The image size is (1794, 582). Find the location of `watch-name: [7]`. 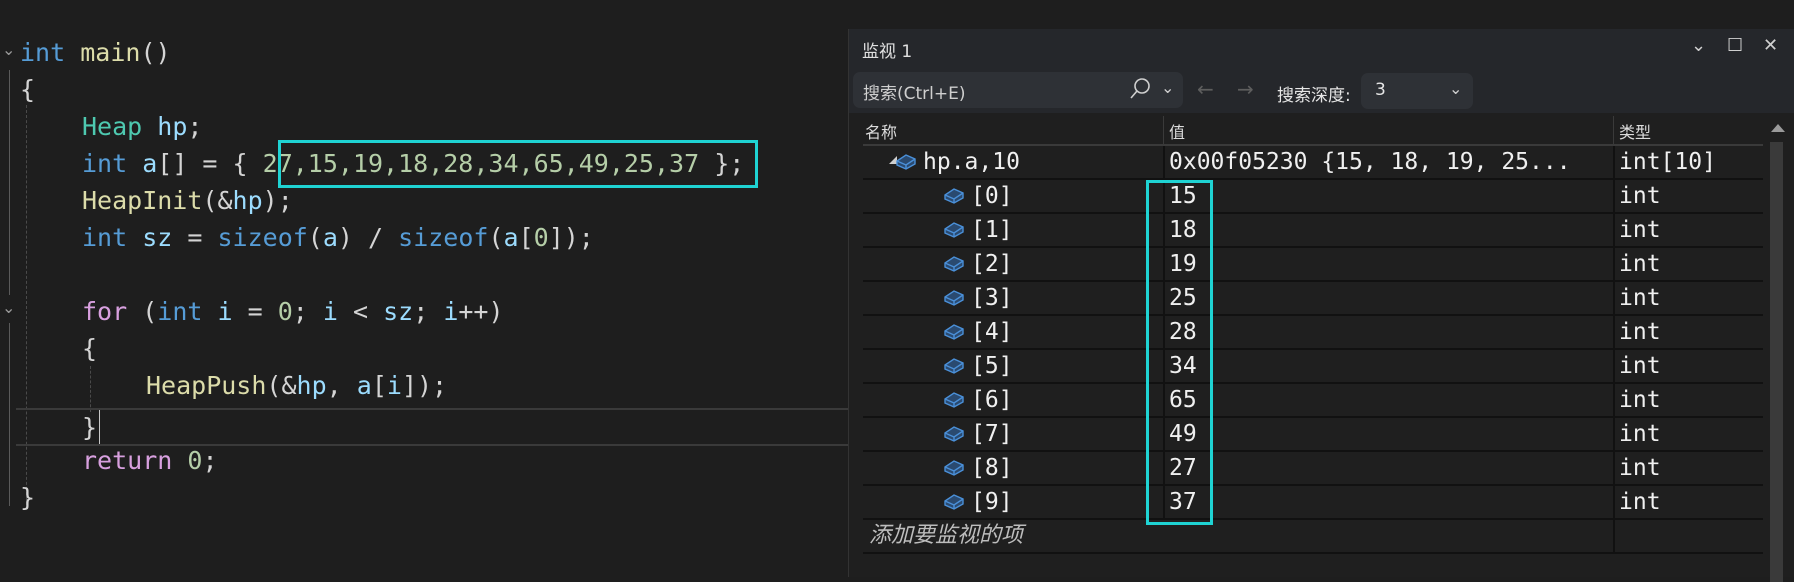

watch-name: [7] is located at coordinates (992, 434).